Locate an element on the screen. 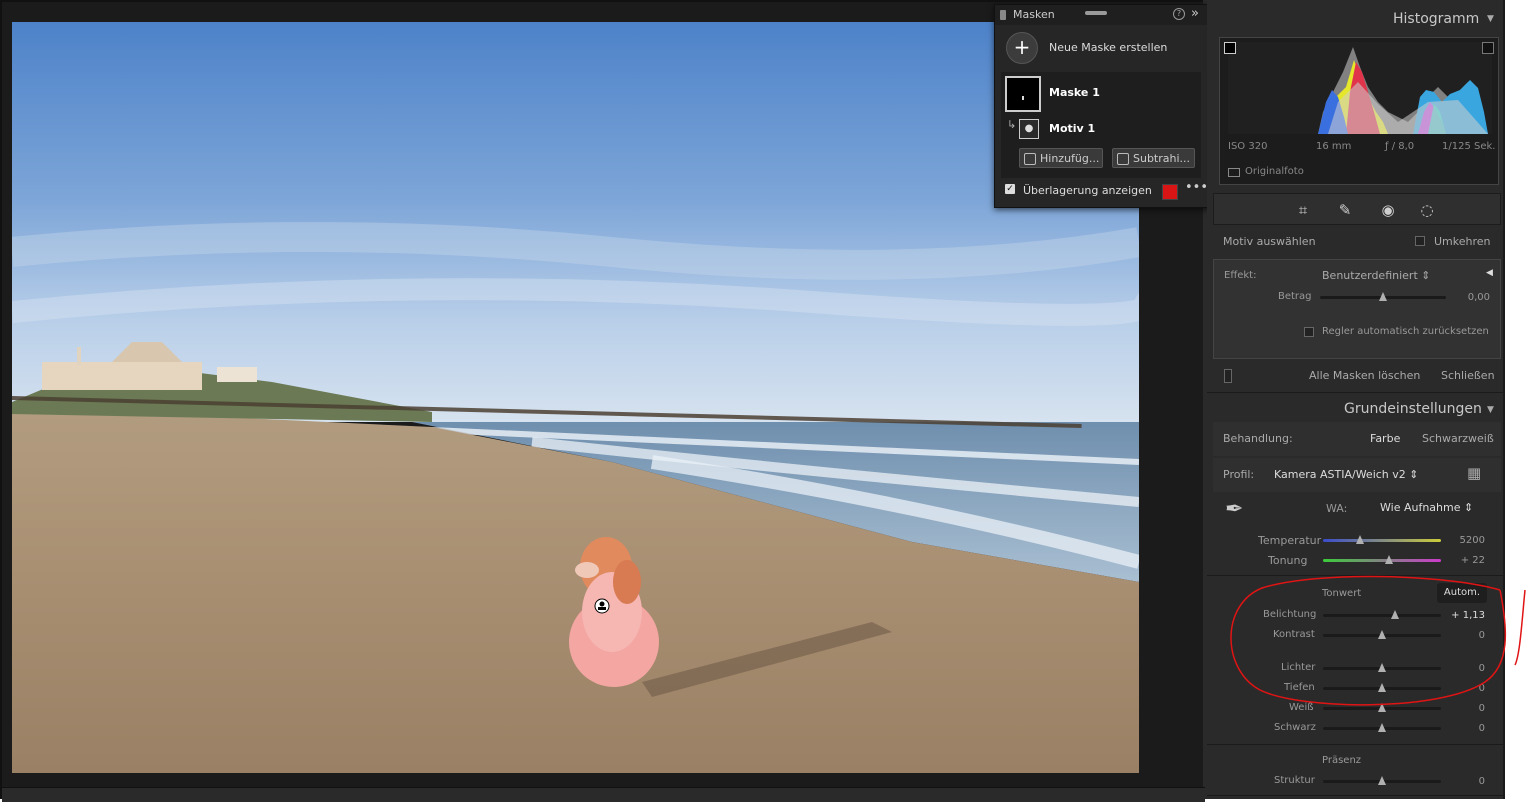 The width and height of the screenshot is (1527, 802). shadow-clipping-icon is located at coordinates (1230, 48).